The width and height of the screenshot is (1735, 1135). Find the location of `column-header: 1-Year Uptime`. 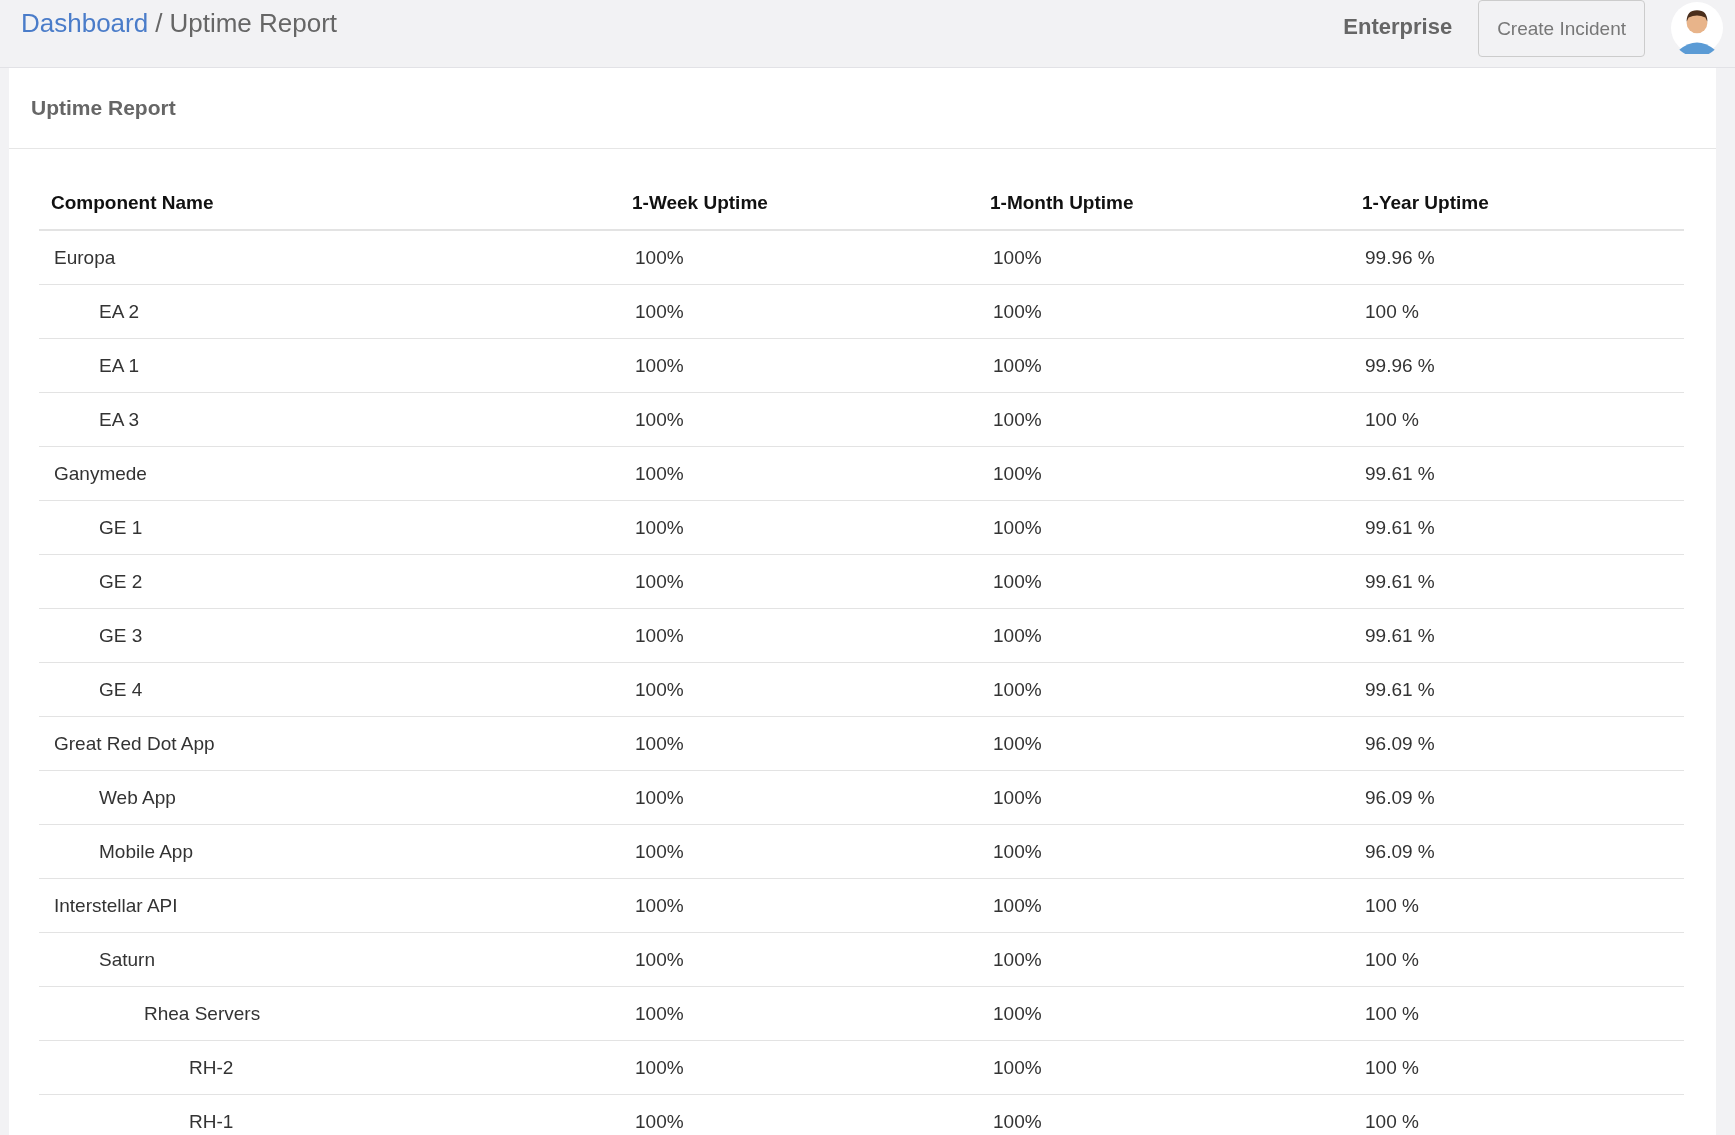

column-header: 1-Year Uptime is located at coordinates (1425, 202).